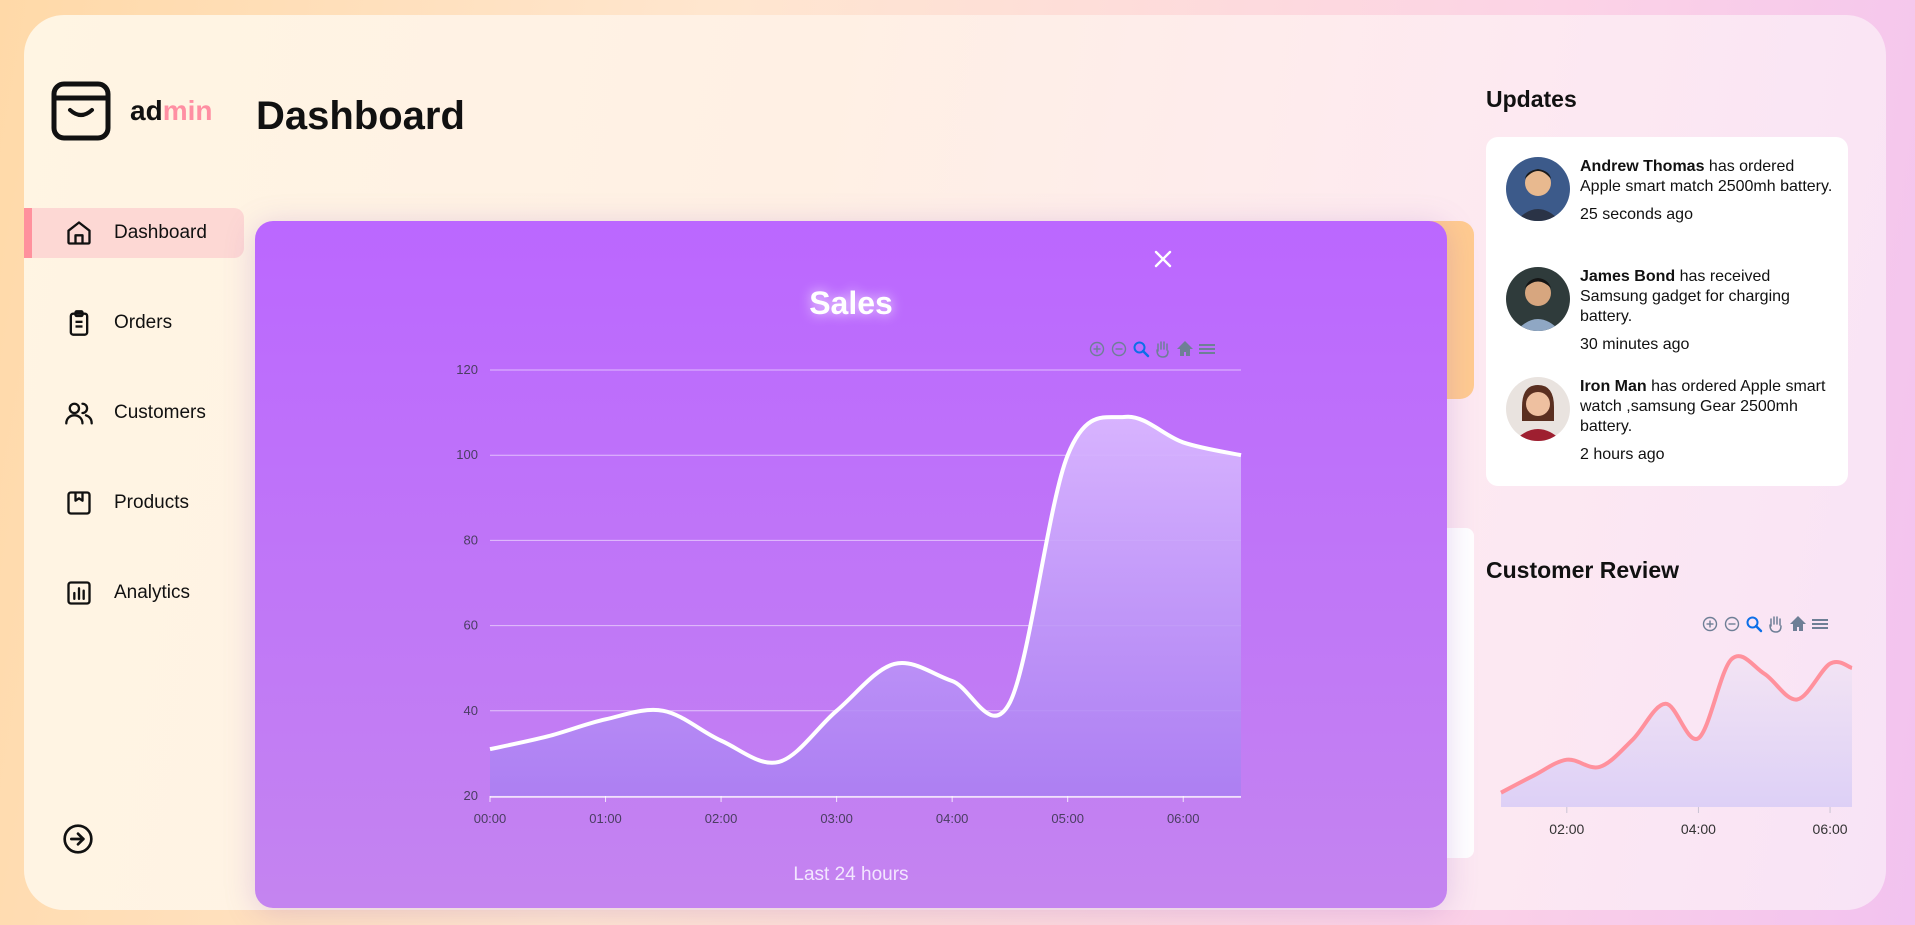 This screenshot has height=925, width=1915. What do you see at coordinates (143, 322) in the screenshot?
I see `sidebar-item-label: Orders` at bounding box center [143, 322].